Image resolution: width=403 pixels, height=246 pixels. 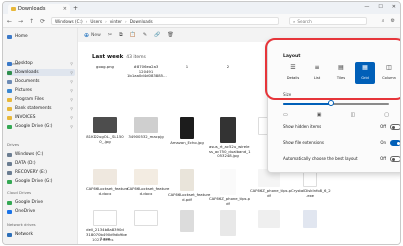 What do you see at coordinates (25, 117) in the screenshot?
I see `sidebar-item-label: INVOICES` at bounding box center [25, 117].